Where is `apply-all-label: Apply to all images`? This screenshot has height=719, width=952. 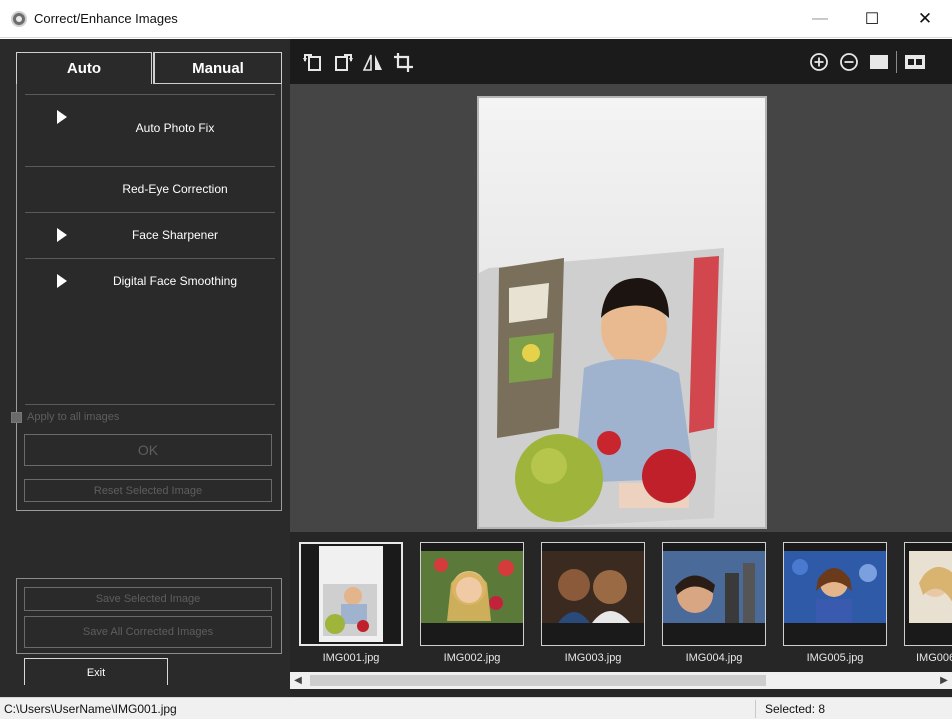
apply-all-label: Apply to all images is located at coordinates (73, 417).